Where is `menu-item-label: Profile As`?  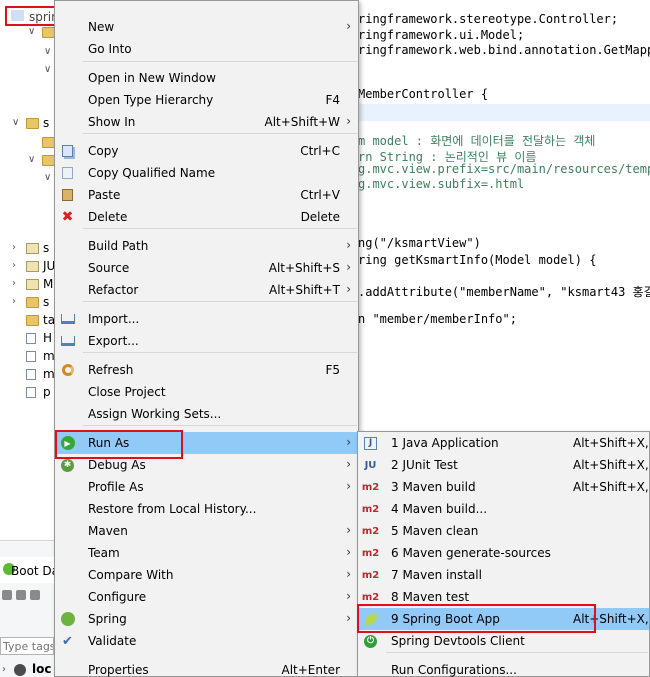
menu-item-label: Profile As is located at coordinates (116, 487).